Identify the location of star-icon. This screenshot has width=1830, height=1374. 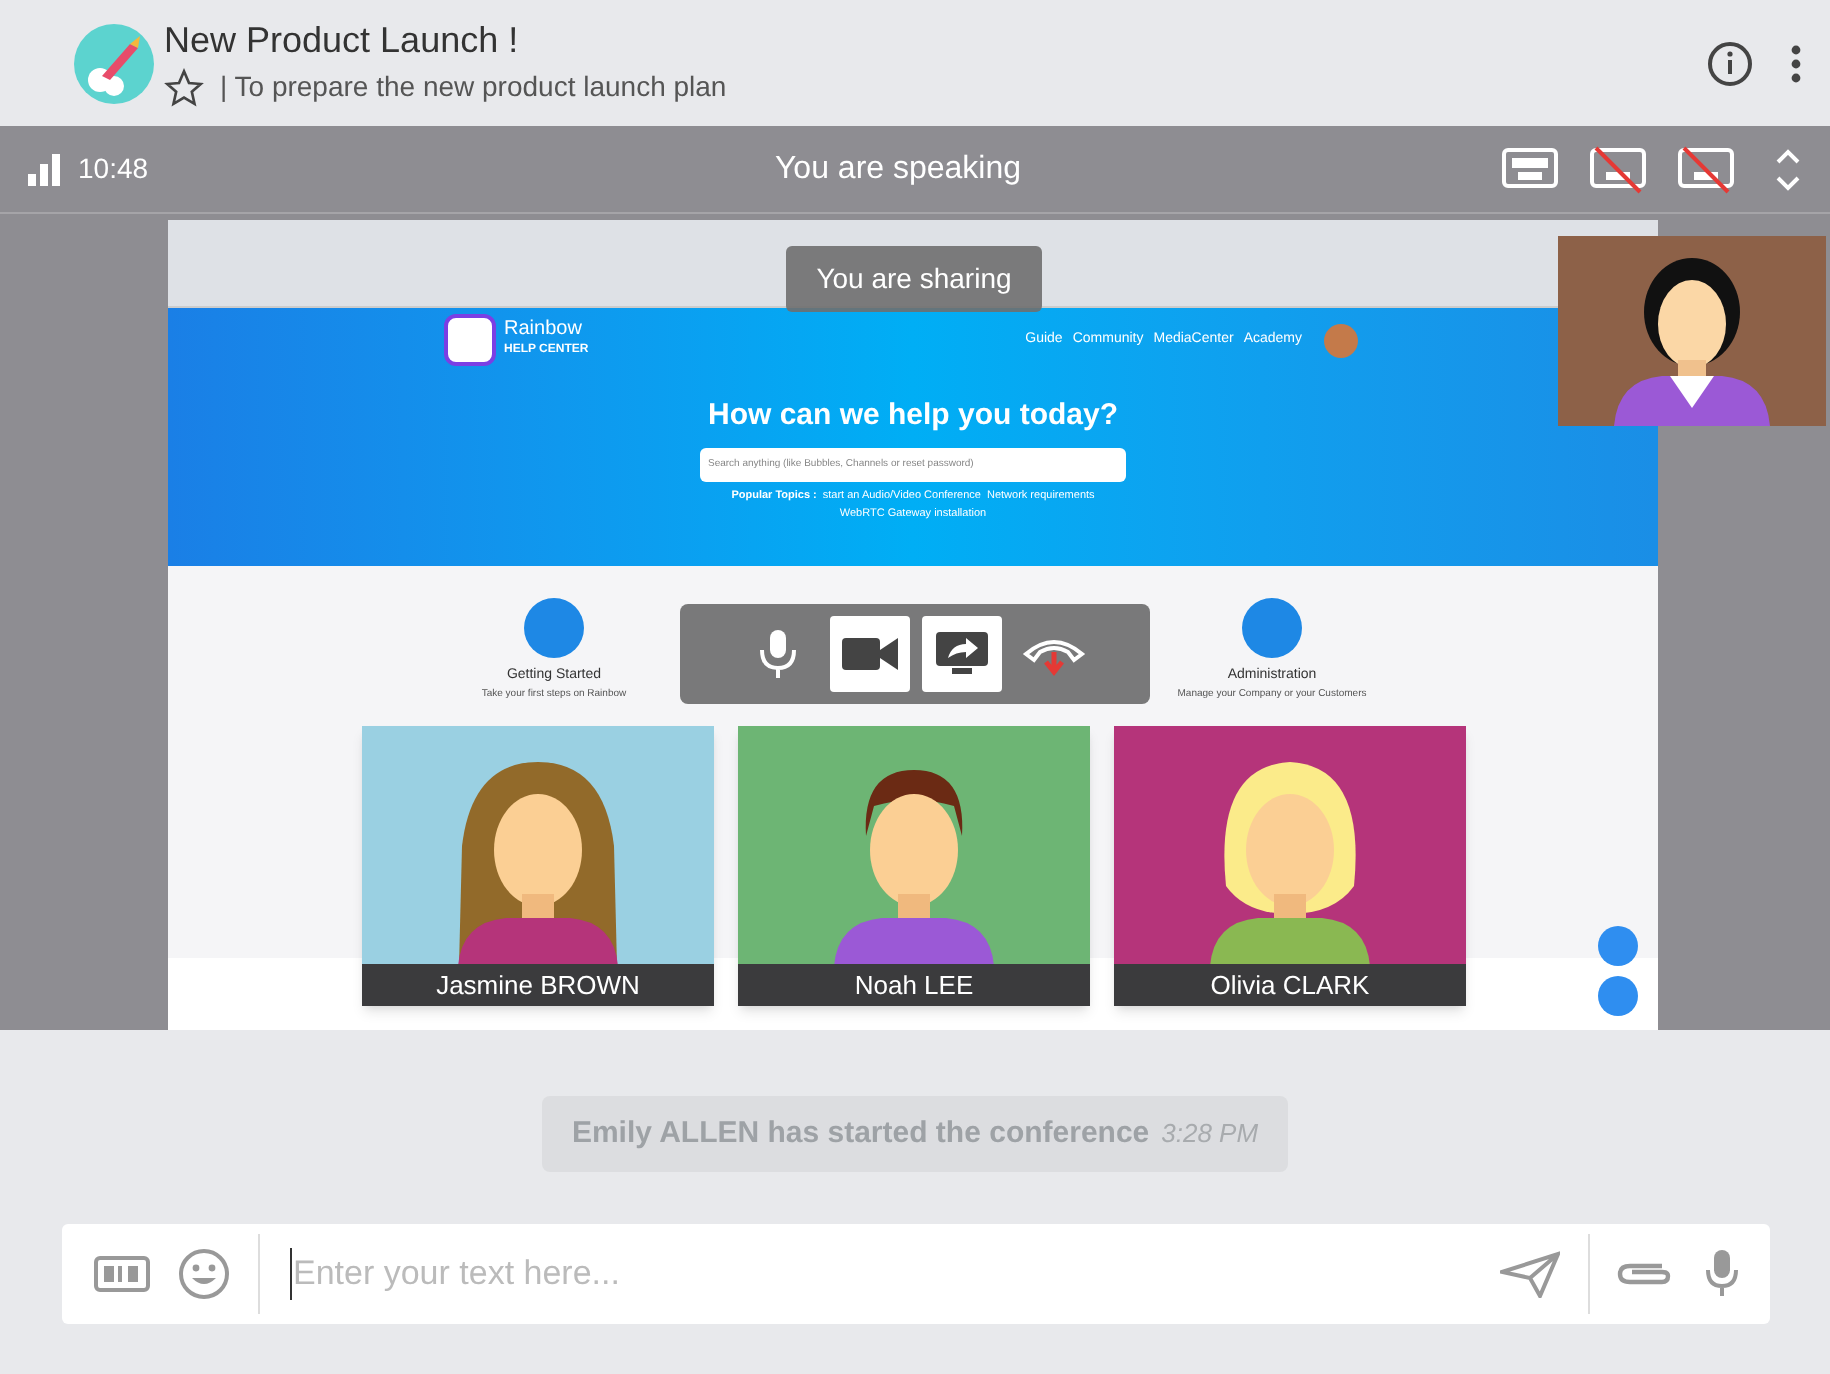
(184, 87).